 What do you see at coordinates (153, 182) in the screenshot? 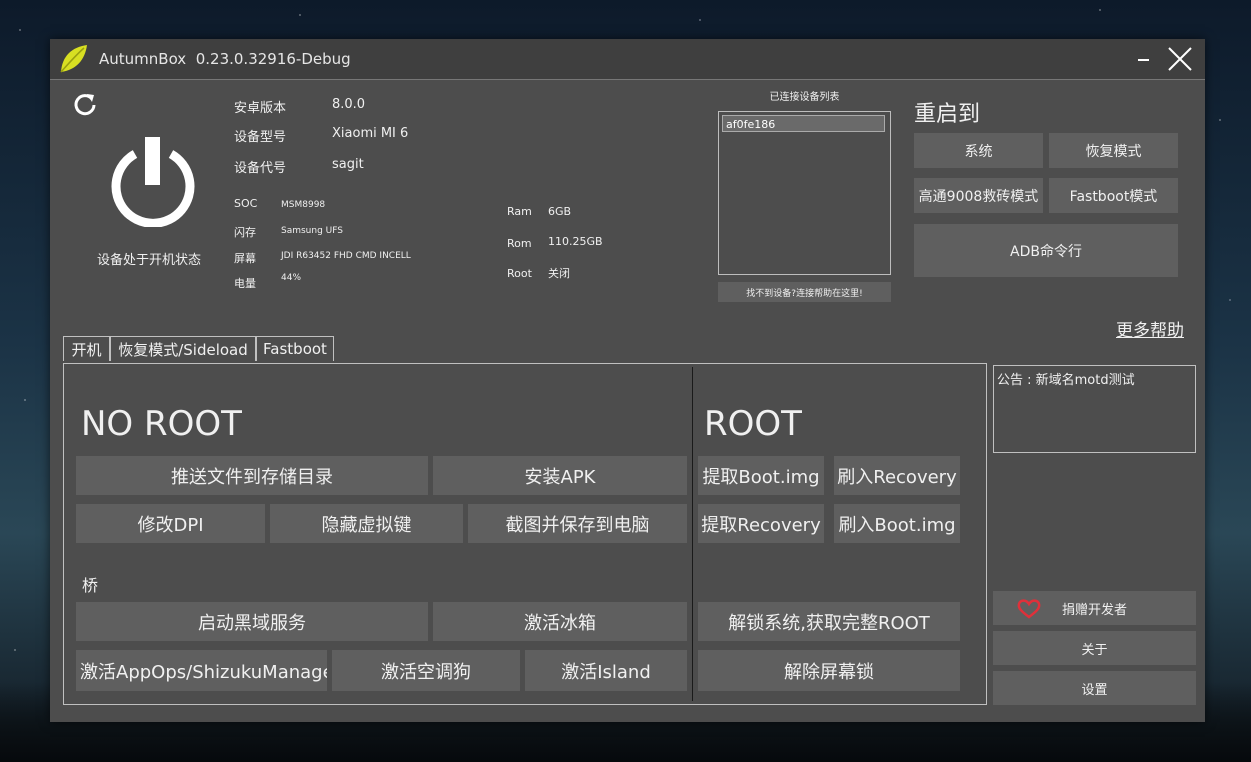
I see `power-icon` at bounding box center [153, 182].